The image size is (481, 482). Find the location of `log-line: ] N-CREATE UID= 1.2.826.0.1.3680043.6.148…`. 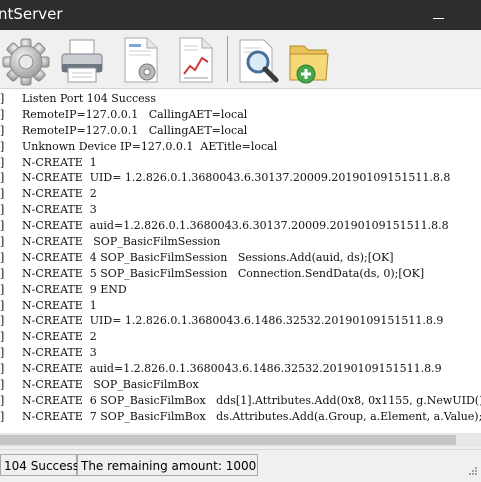

log-line: ] N-CREATE UID= 1.2.826.0.1.3680043.6.148… is located at coordinates (240, 321).